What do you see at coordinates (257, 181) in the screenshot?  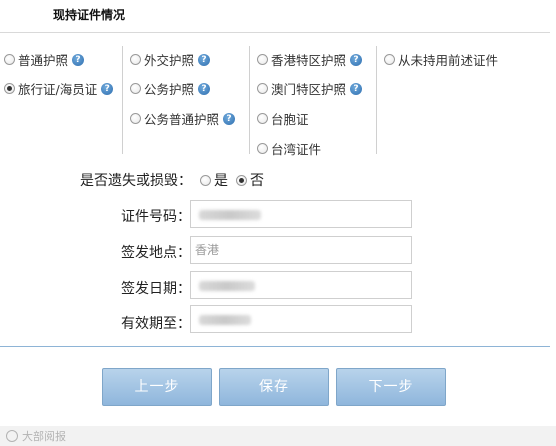 I see `option-label: 否` at bounding box center [257, 181].